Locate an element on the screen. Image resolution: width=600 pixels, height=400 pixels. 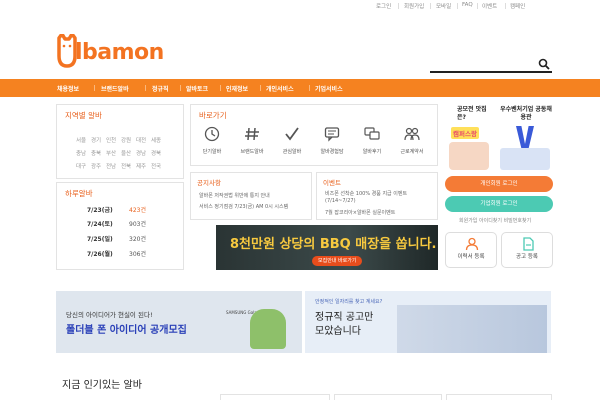
shortcut-contract: 근로계약서 is located at coordinates (412, 140).